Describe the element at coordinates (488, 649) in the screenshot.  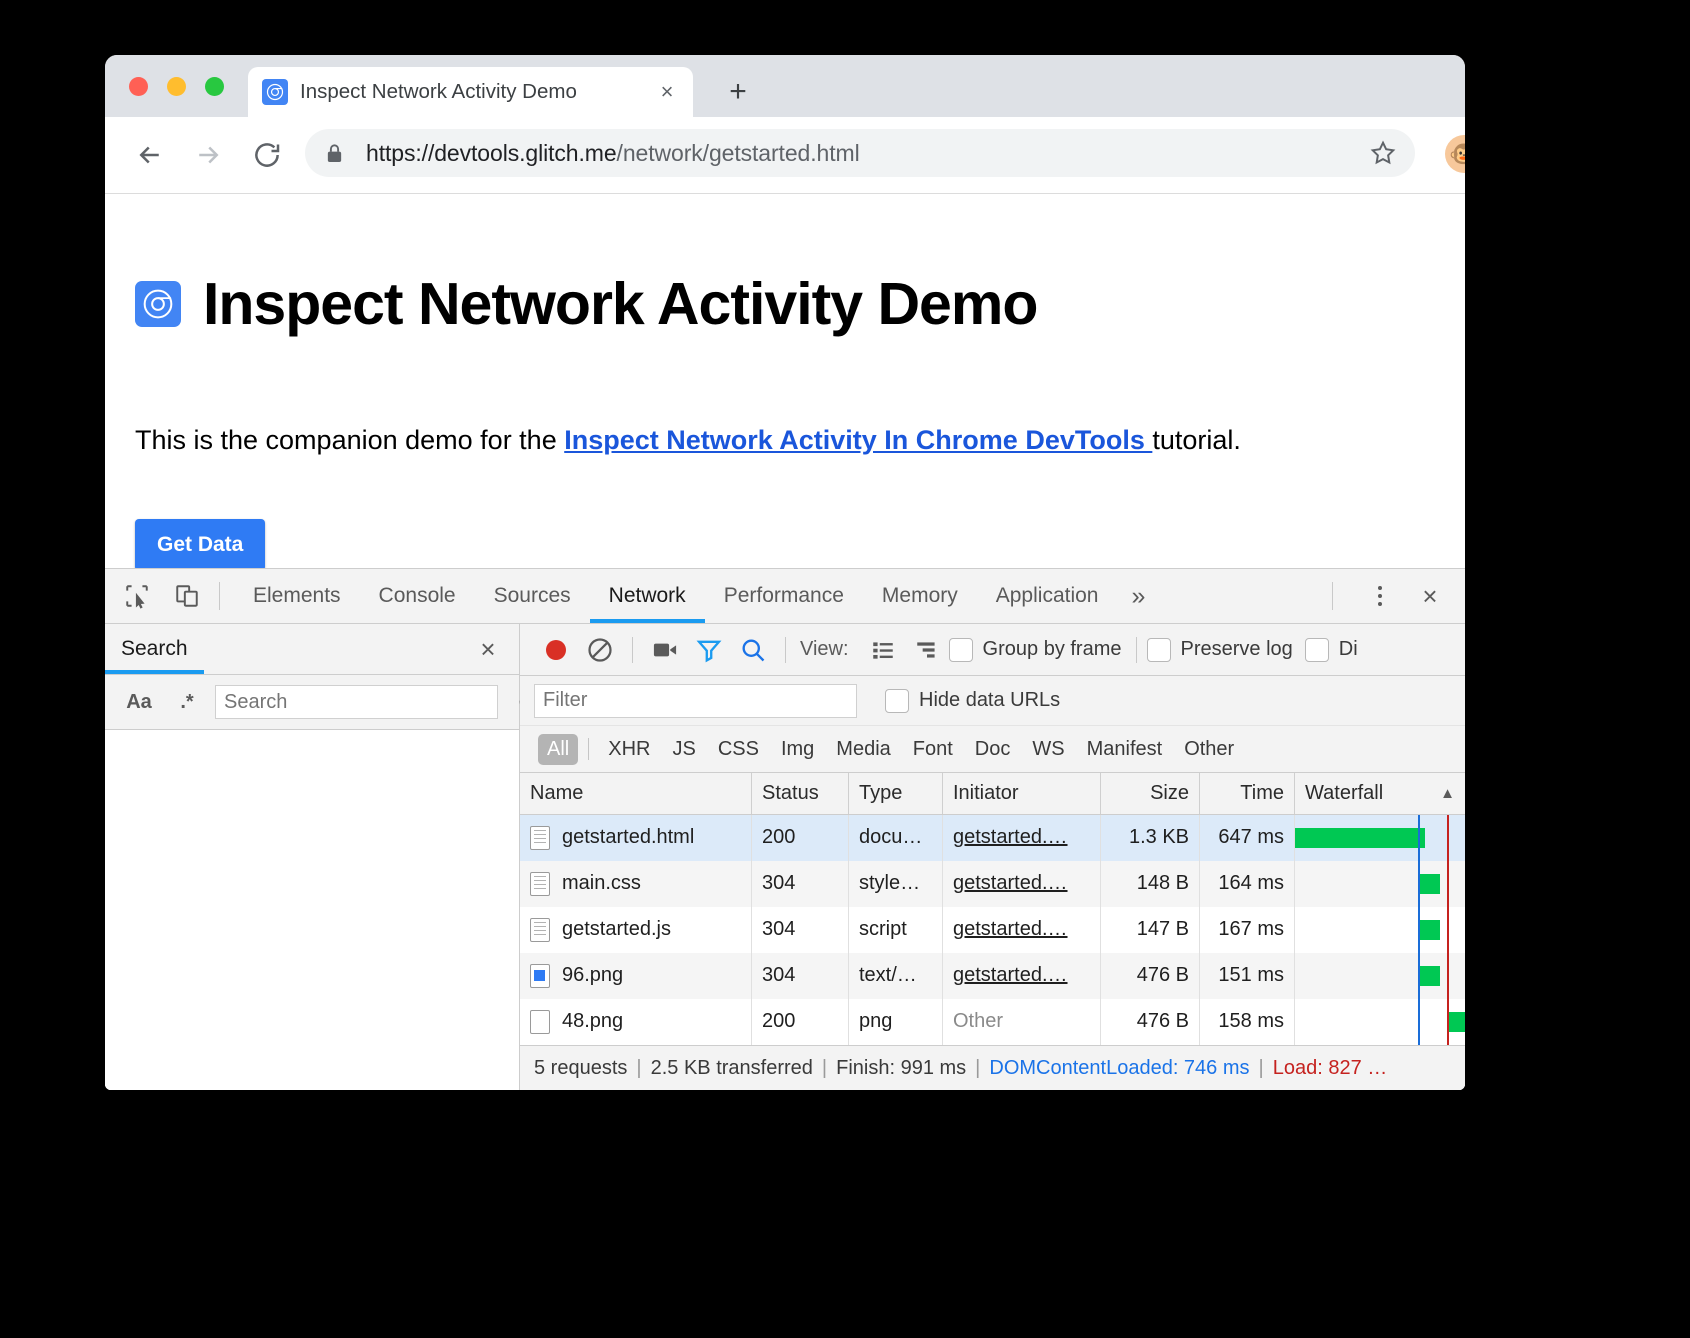
I see `close-search-drawer-icon: ×` at that location.